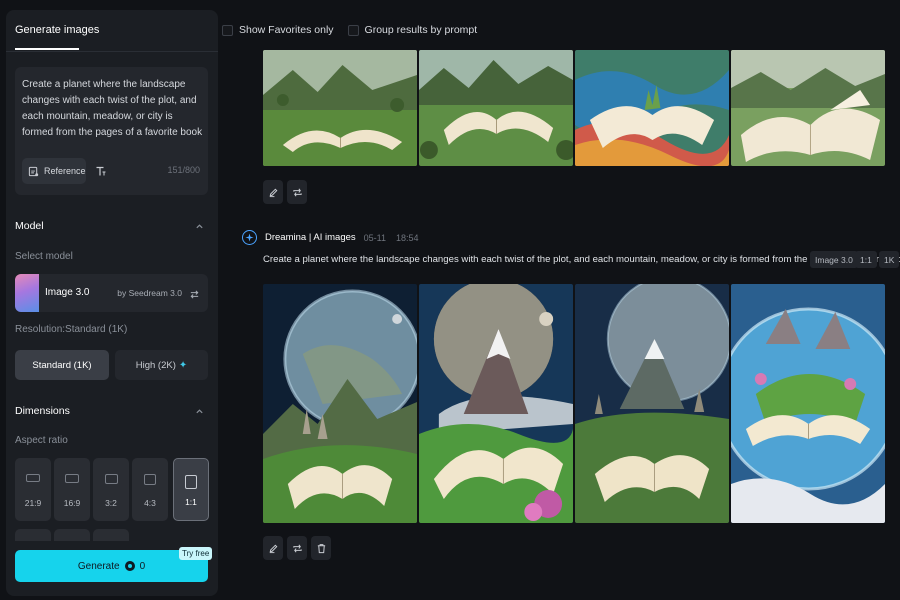 The width and height of the screenshot is (900, 600). I want to click on aspect-1-1: 1:1, so click(191, 489).